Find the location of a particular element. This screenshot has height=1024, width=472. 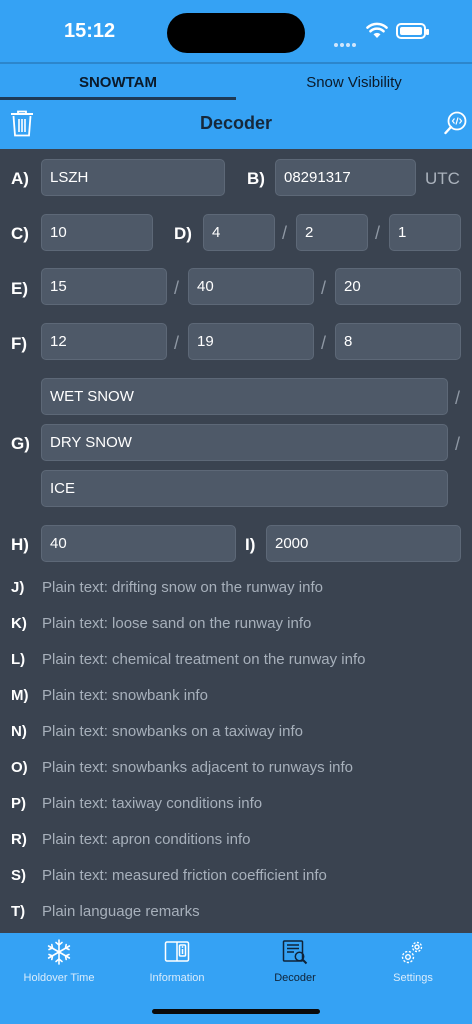

label-g: G) is located at coordinates (20, 443).